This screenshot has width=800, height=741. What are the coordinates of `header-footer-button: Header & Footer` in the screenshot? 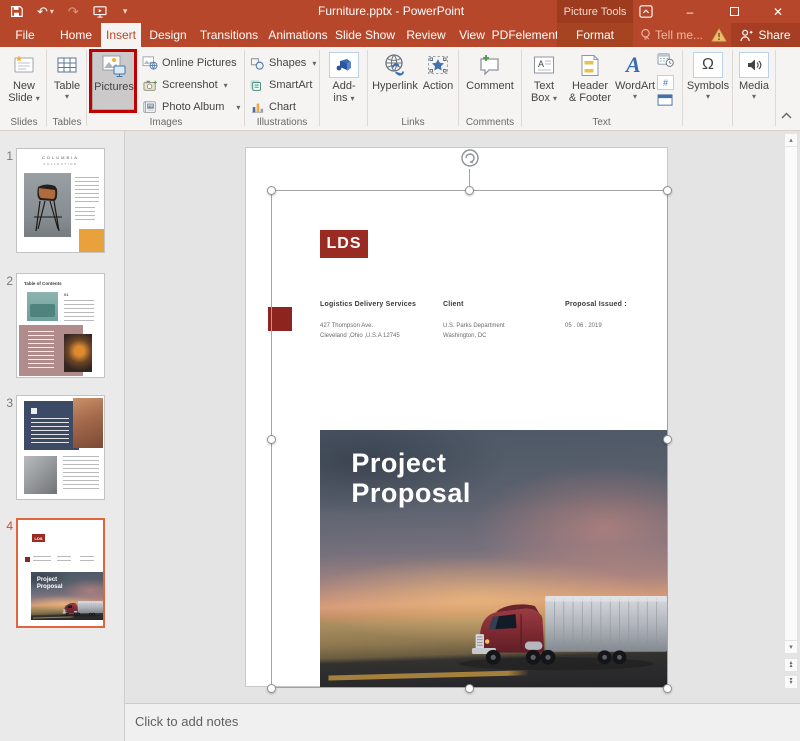 It's located at (590, 77).